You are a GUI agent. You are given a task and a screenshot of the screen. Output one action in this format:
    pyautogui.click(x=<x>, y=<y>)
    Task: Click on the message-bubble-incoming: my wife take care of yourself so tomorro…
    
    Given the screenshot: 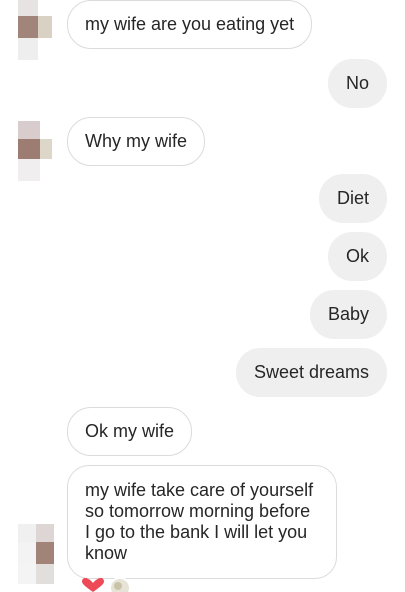 What is the action you would take?
    pyautogui.click(x=202, y=522)
    